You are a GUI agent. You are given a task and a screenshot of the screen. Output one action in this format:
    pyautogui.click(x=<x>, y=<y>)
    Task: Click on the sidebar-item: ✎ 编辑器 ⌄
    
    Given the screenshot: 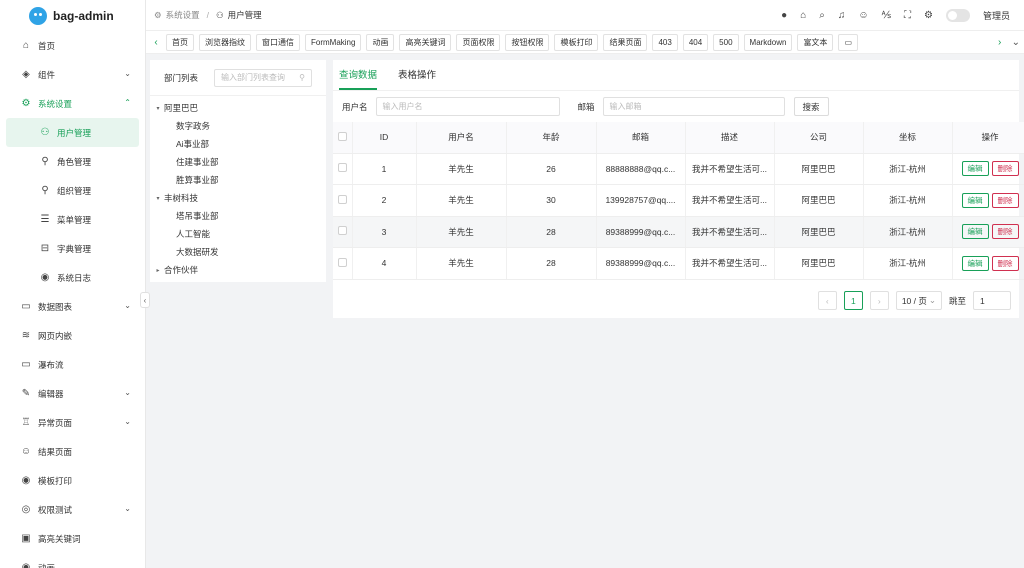 What is the action you would take?
    pyautogui.click(x=72, y=393)
    